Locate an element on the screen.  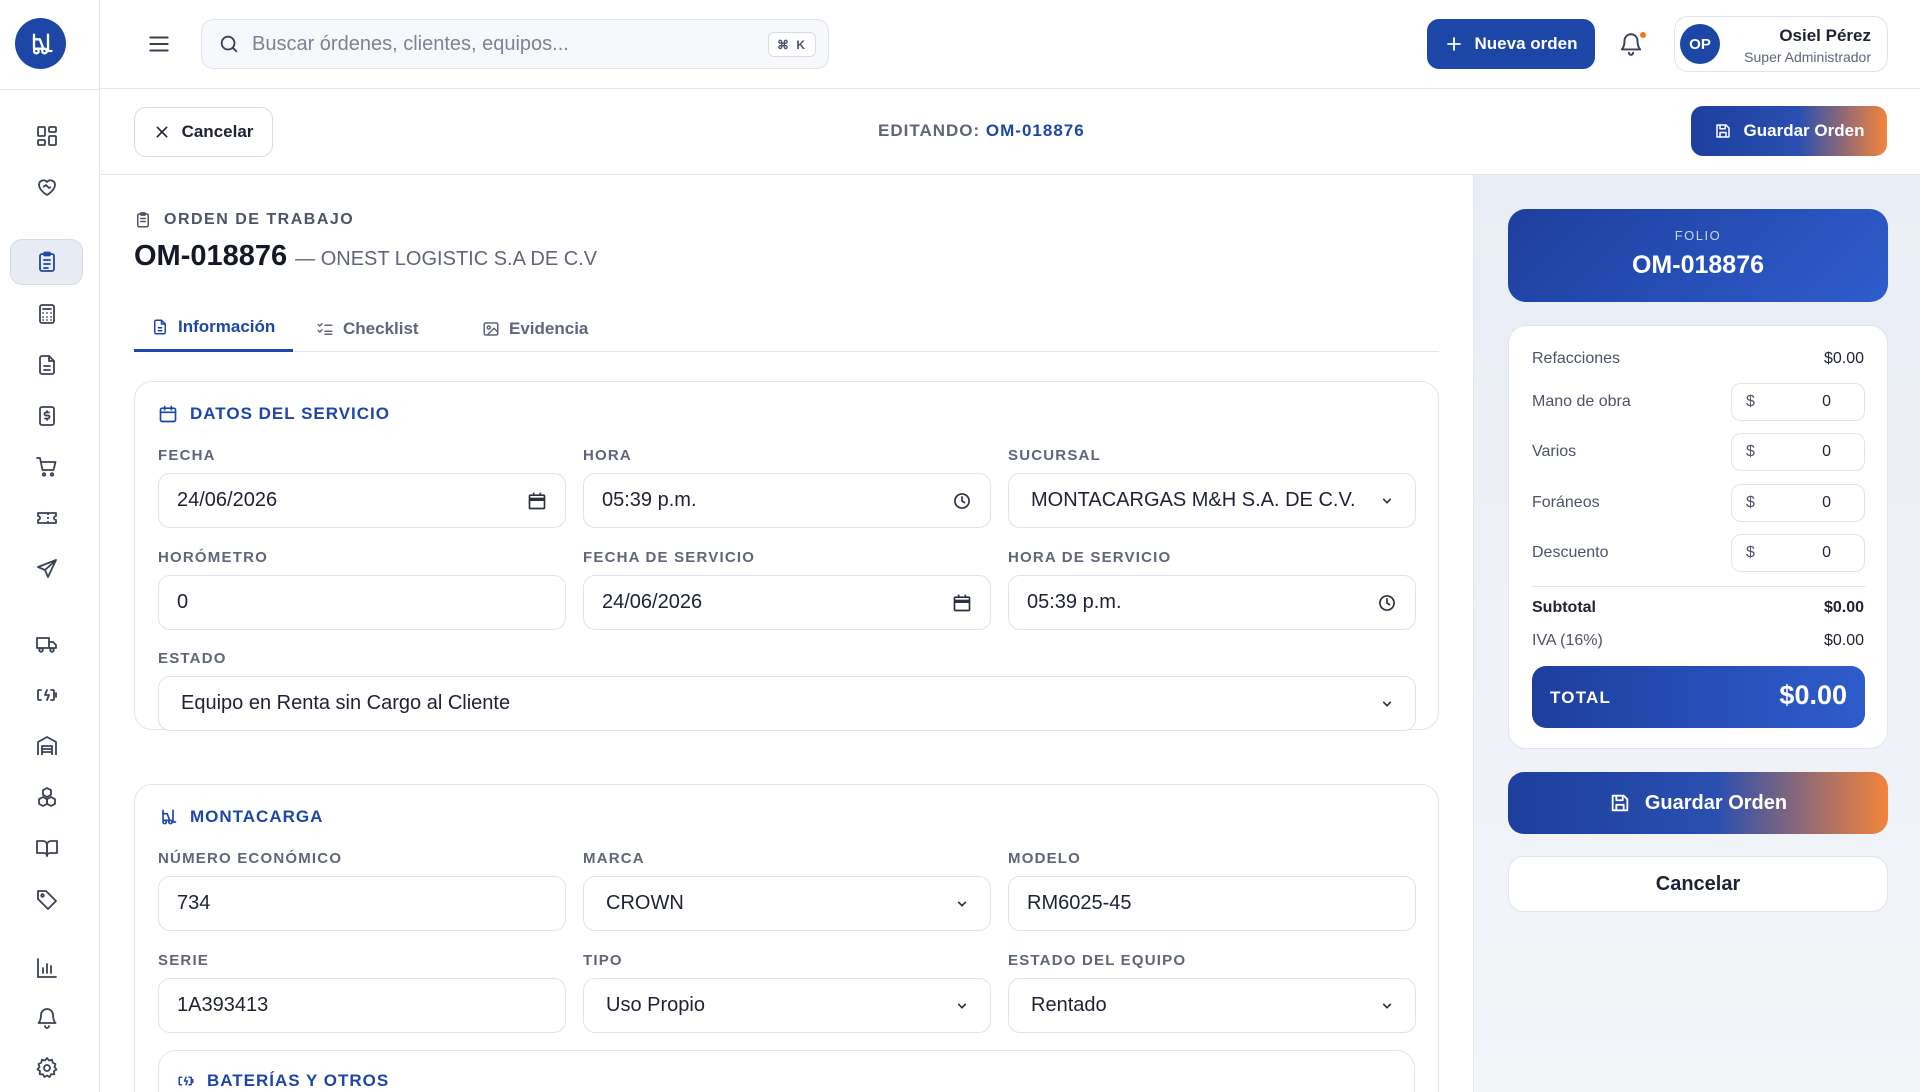
mano-obra-value: 0 is located at coordinates (1826, 401).